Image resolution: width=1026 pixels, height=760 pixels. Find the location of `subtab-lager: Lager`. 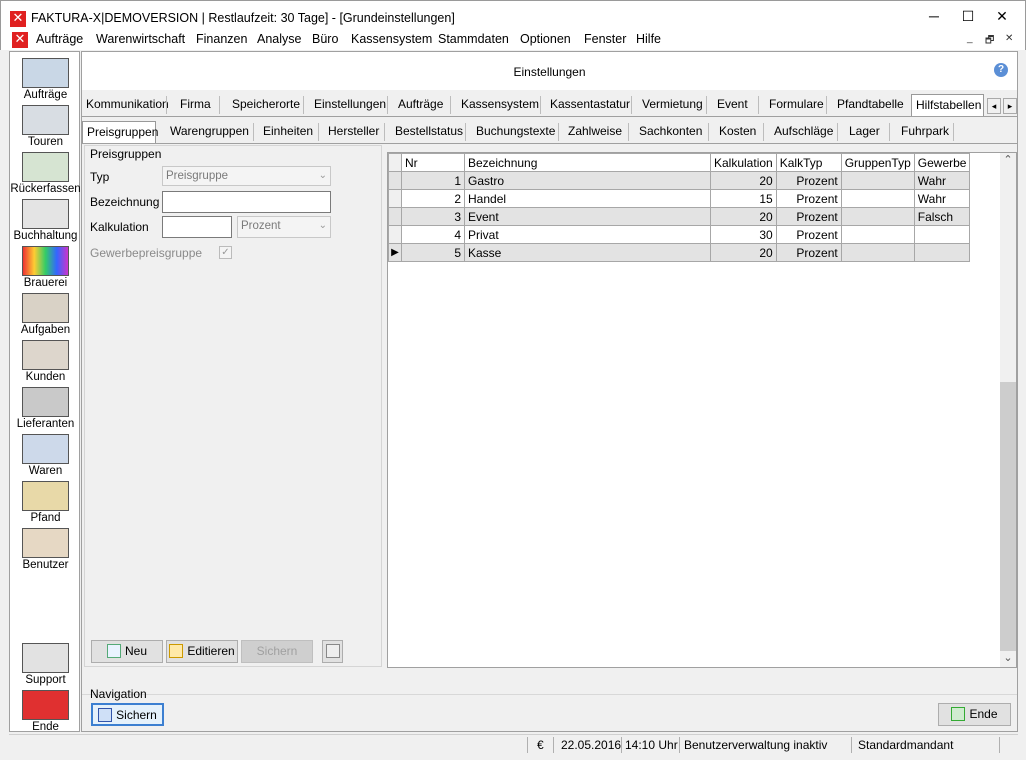

subtab-lager: Lager is located at coordinates (864, 132).